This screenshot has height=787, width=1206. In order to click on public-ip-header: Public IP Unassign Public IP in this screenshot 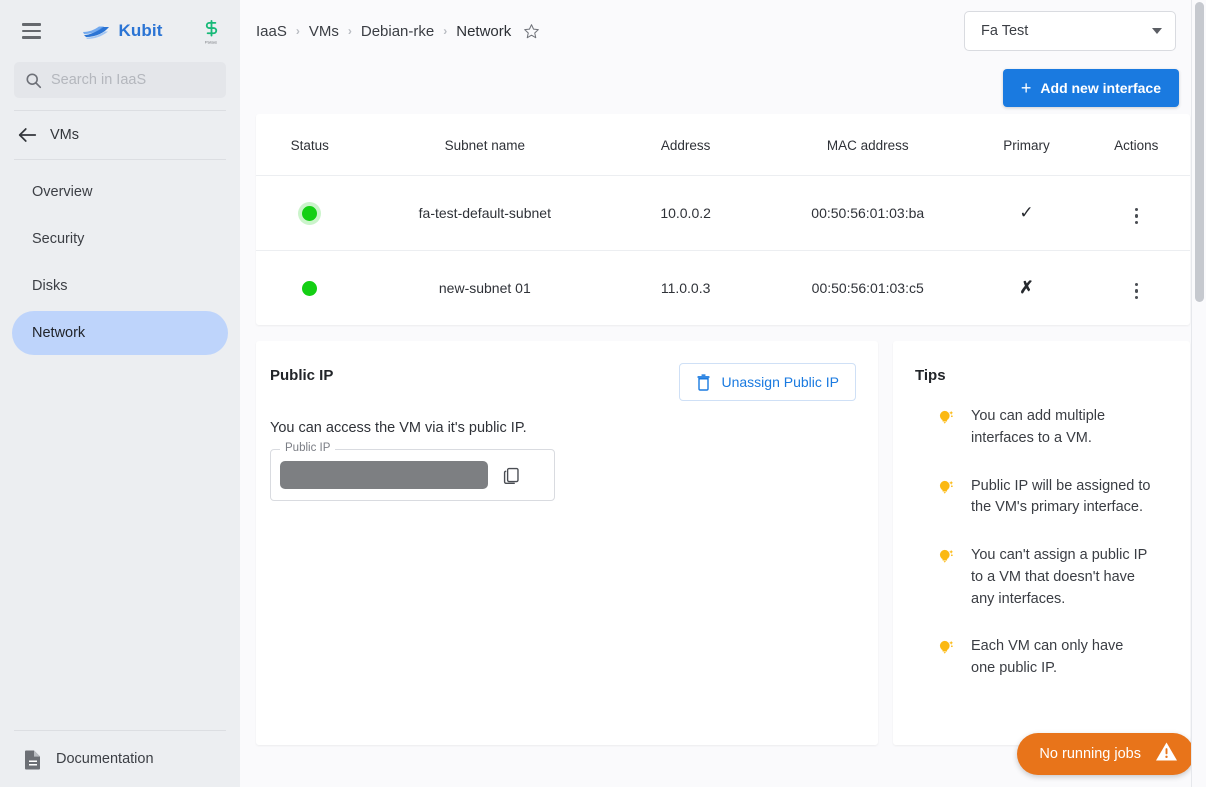, I will do `click(563, 382)`.